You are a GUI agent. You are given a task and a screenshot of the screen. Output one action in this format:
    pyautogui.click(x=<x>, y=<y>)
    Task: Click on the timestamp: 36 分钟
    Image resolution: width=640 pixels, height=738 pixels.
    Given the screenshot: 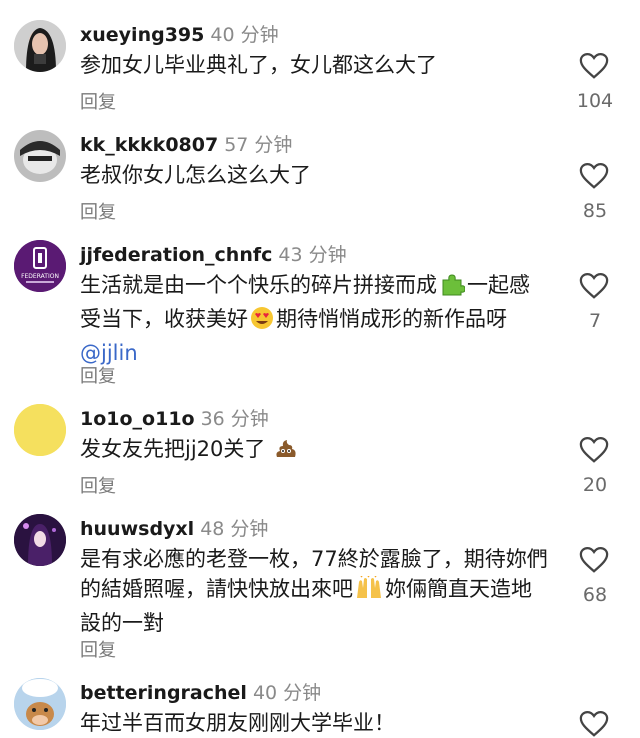 What is the action you would take?
    pyautogui.click(x=234, y=419)
    